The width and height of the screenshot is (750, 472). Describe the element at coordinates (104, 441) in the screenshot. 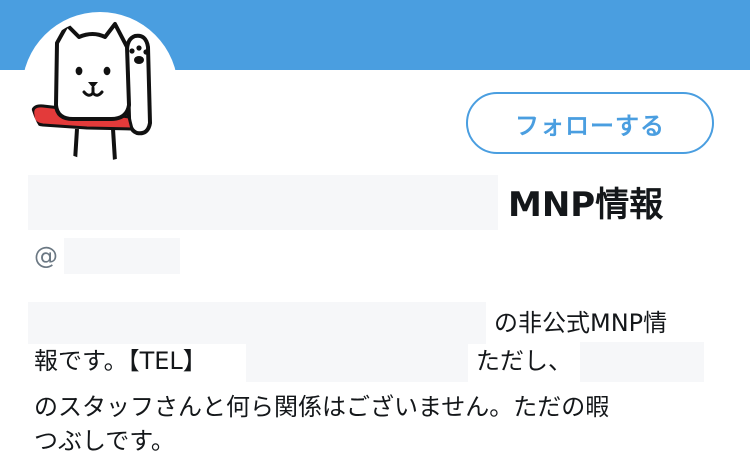

I see `bio-line-4: つぶしです。` at that location.